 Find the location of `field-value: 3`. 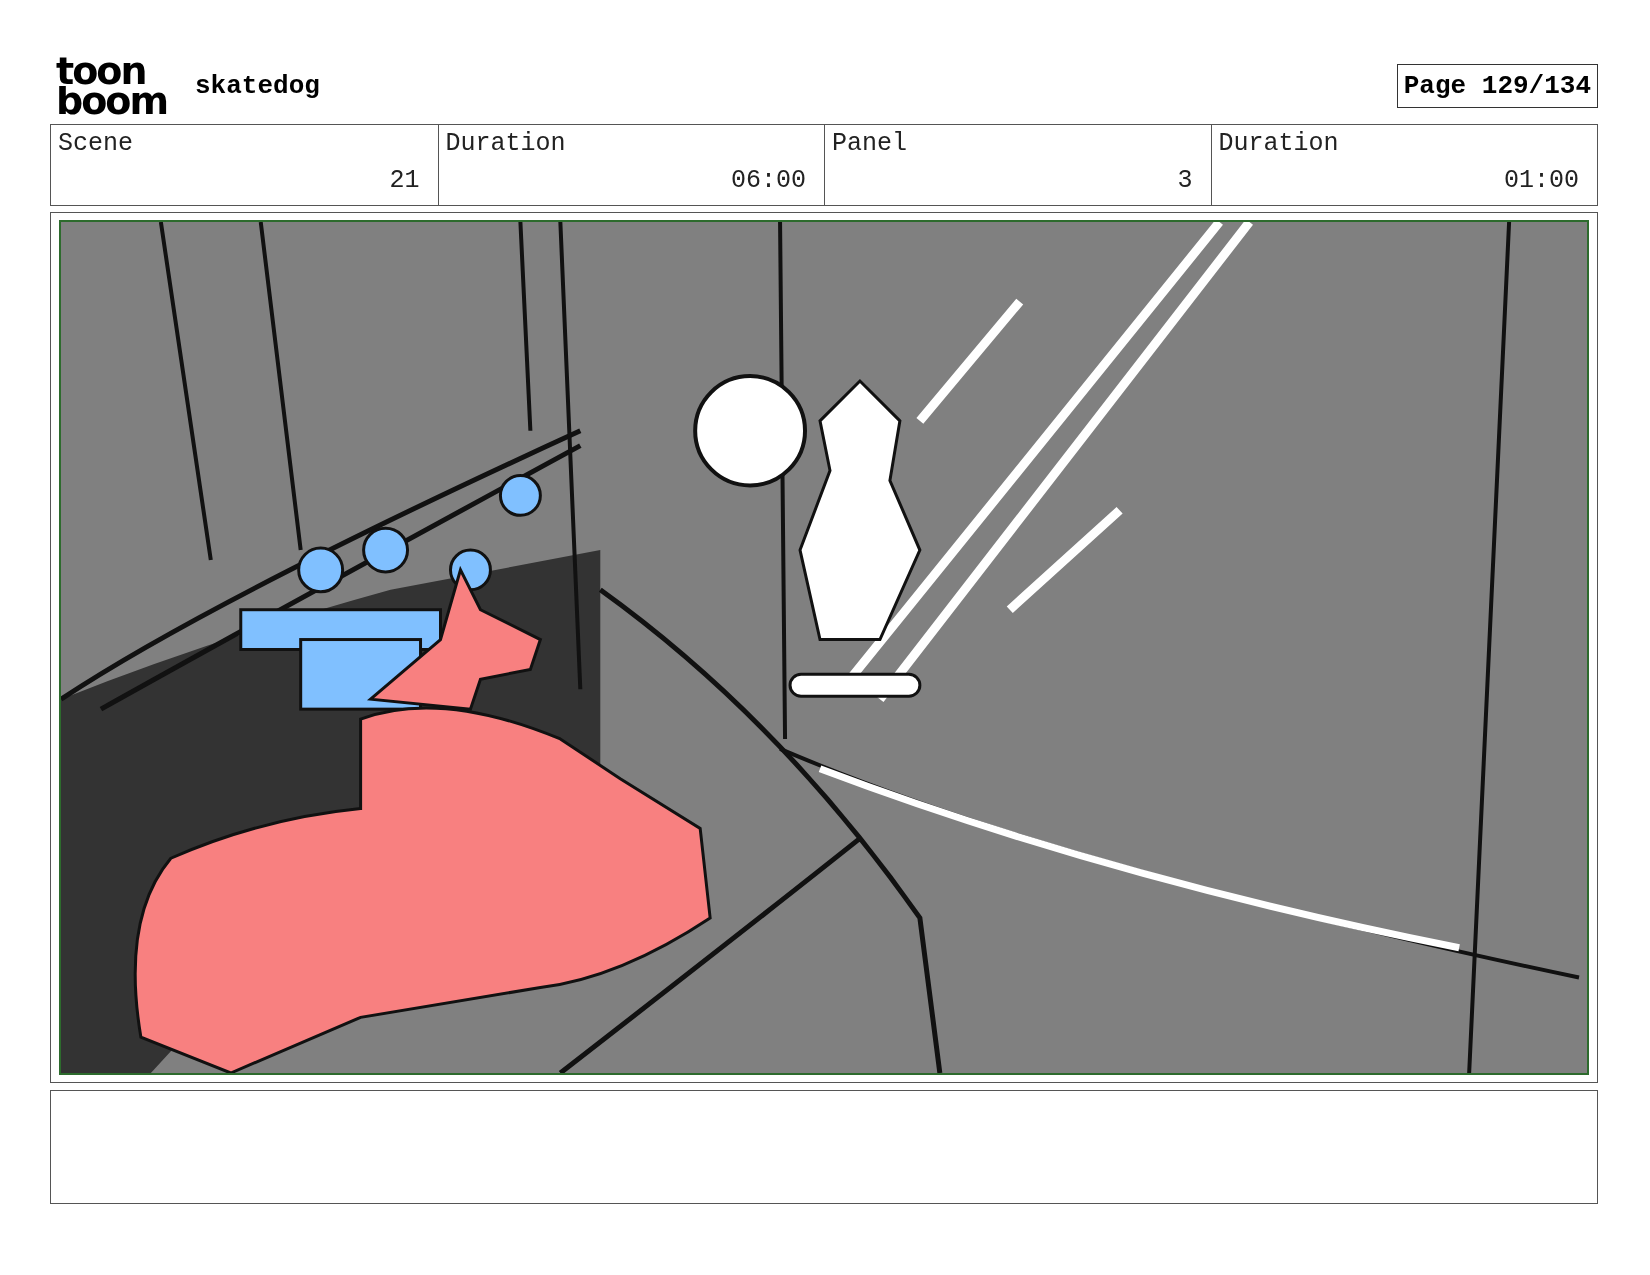

field-value: 3 is located at coordinates (1184, 180).